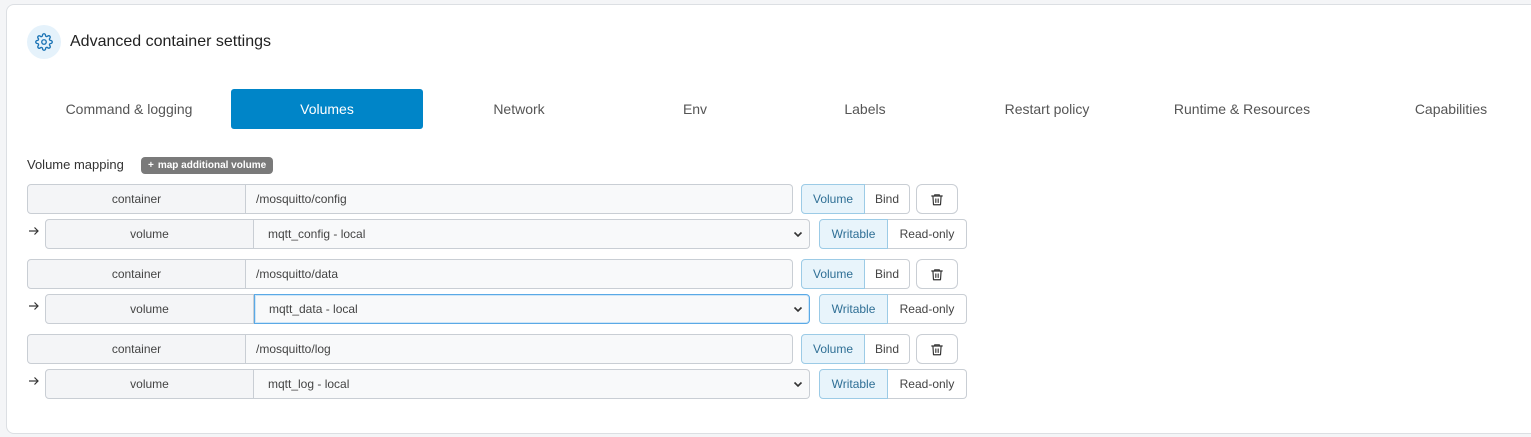 This screenshot has width=1531, height=437. I want to click on volume-select-value: mqtt_data - local, so click(313, 309).